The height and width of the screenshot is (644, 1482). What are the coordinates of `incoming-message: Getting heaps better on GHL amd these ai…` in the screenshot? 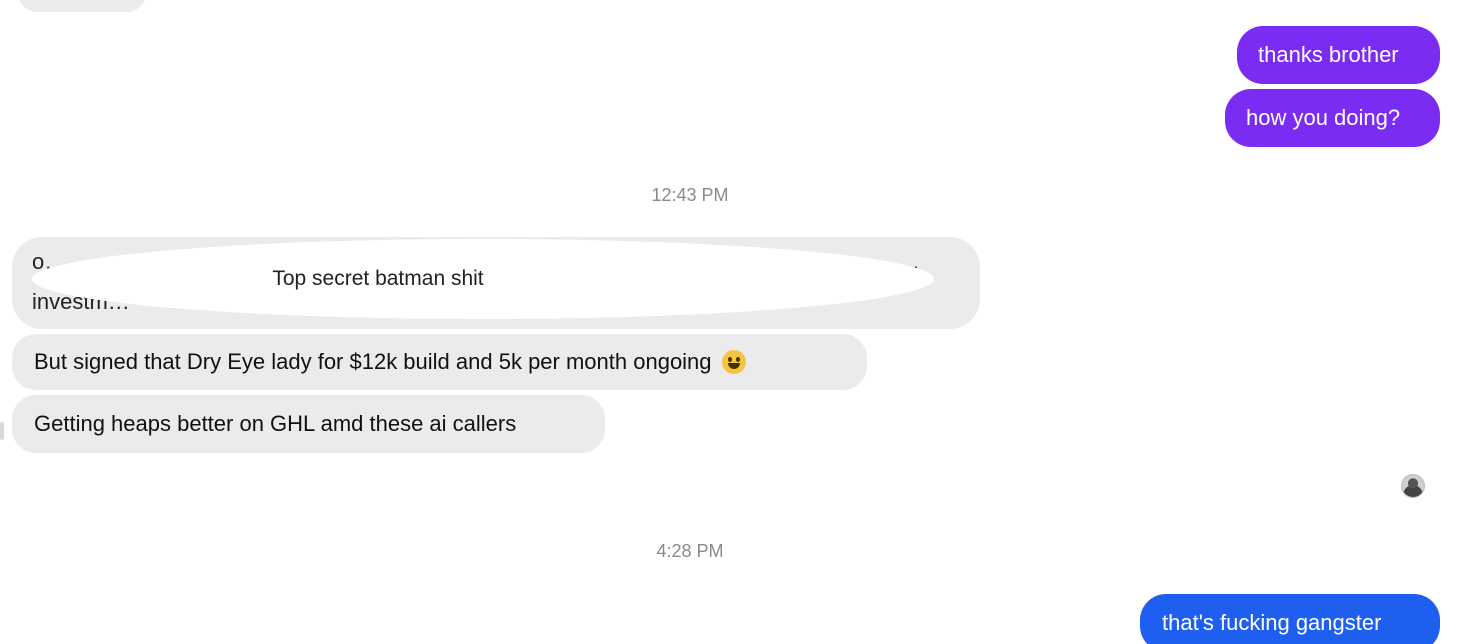 It's located at (308, 424).